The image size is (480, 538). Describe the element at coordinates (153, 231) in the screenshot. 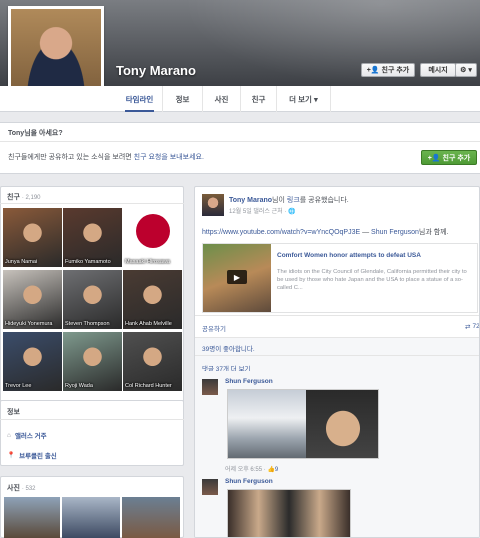

I see `japan-flag-icon` at that location.